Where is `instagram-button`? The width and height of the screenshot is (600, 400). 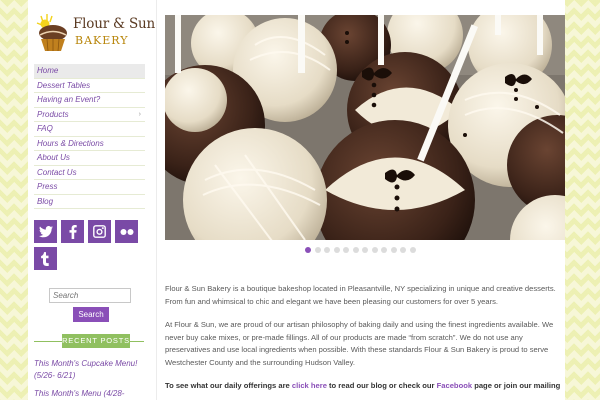 instagram-button is located at coordinates (99, 231).